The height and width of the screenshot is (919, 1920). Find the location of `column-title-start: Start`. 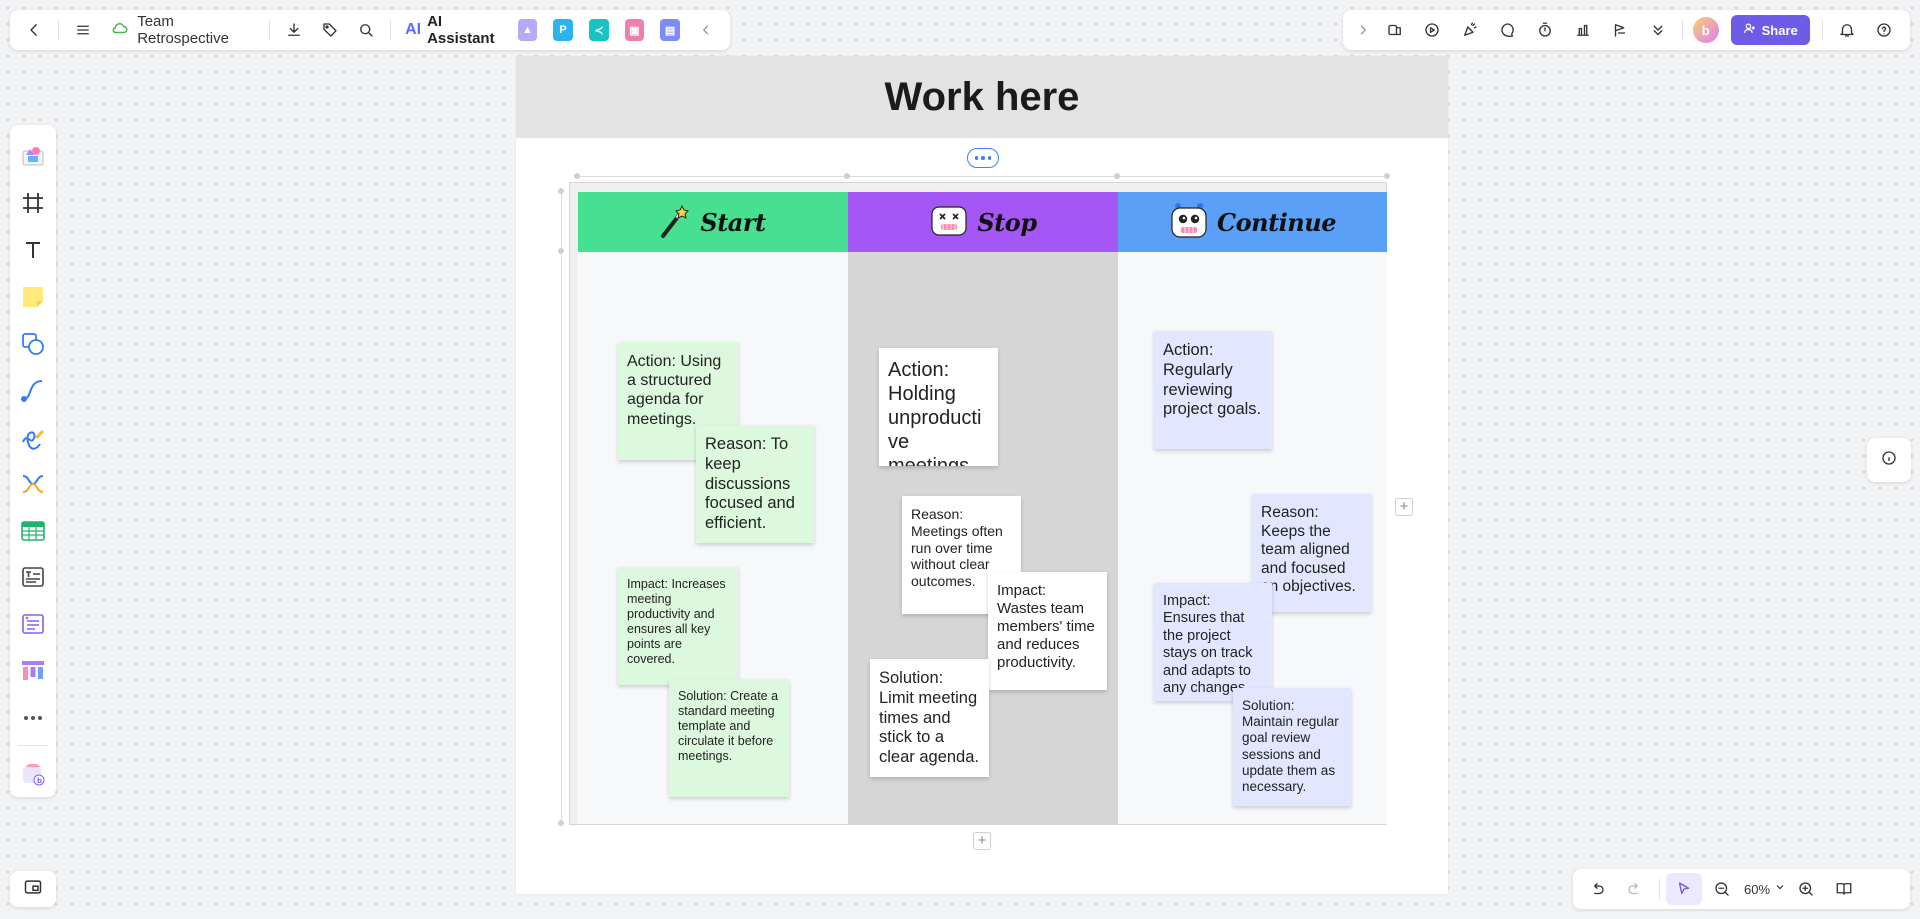

column-title-start: Start is located at coordinates (733, 222).